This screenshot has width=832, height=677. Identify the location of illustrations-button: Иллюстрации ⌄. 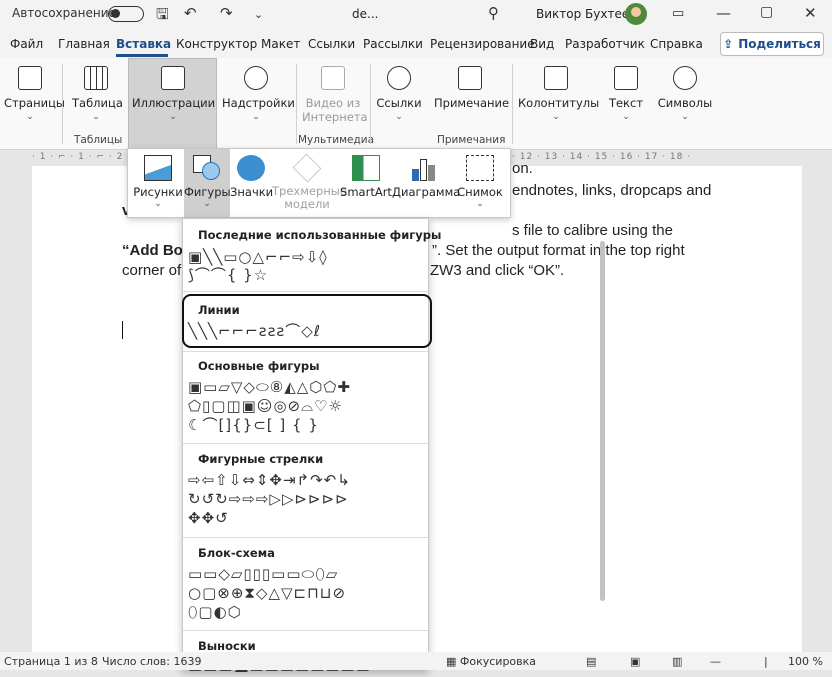
(173, 94).